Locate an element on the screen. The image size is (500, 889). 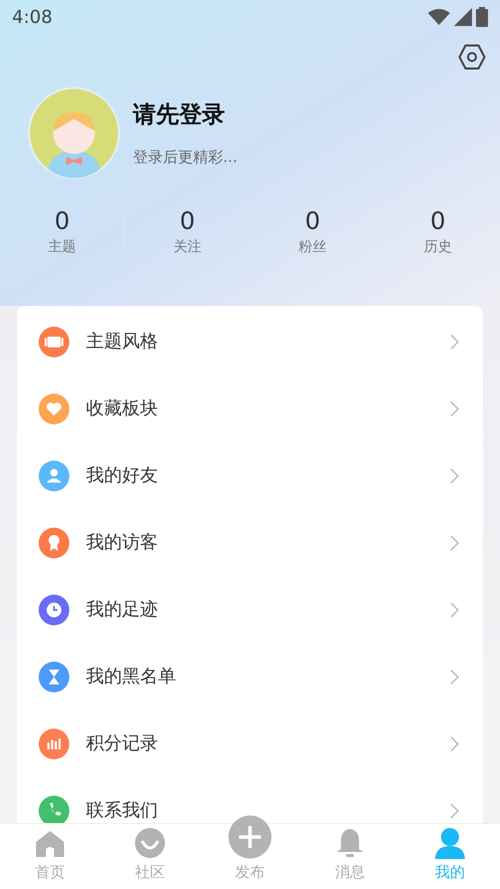
menu-label: 收藏板块 is located at coordinates (122, 409).